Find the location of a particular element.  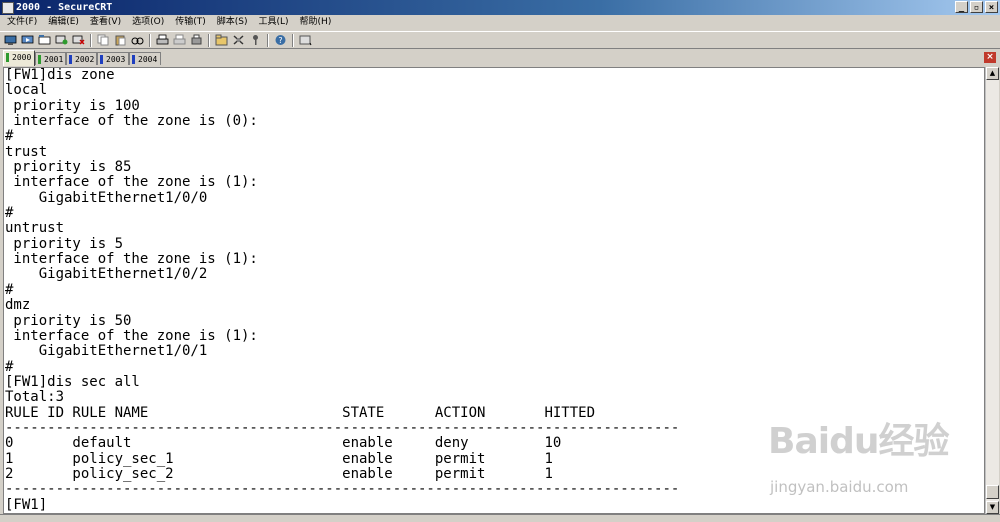

tab-label: 2002 is located at coordinates (85, 59).